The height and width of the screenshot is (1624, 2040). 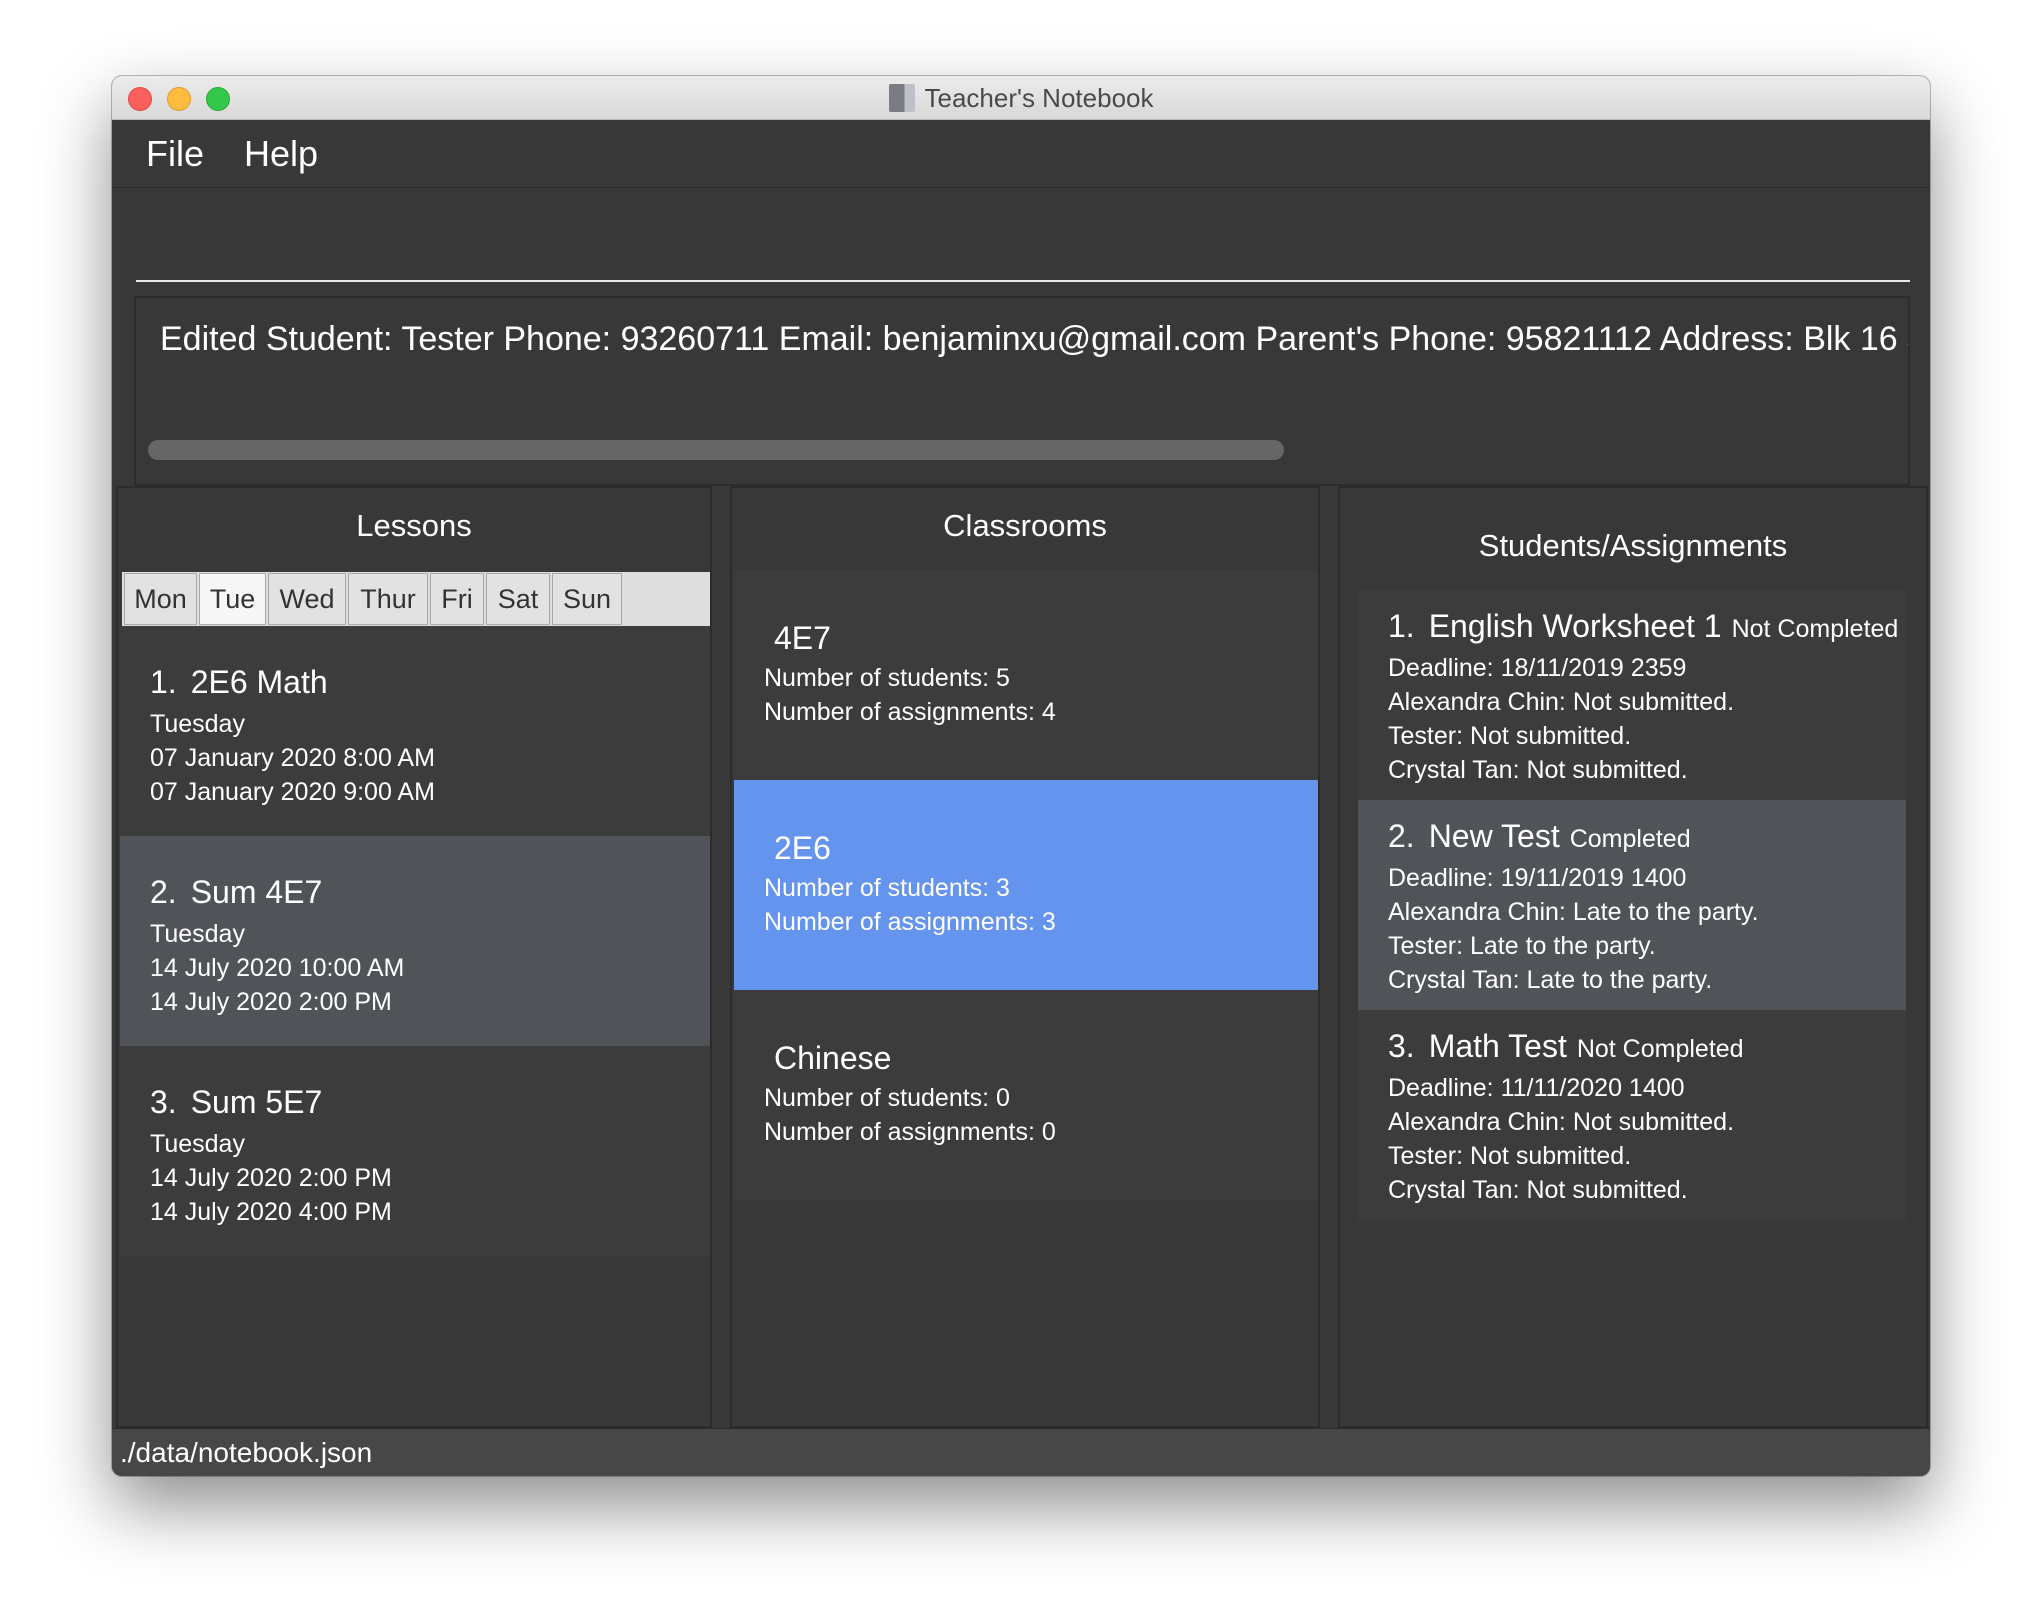 What do you see at coordinates (1039, 97) in the screenshot?
I see `window-title: Teacher's Notebook` at bounding box center [1039, 97].